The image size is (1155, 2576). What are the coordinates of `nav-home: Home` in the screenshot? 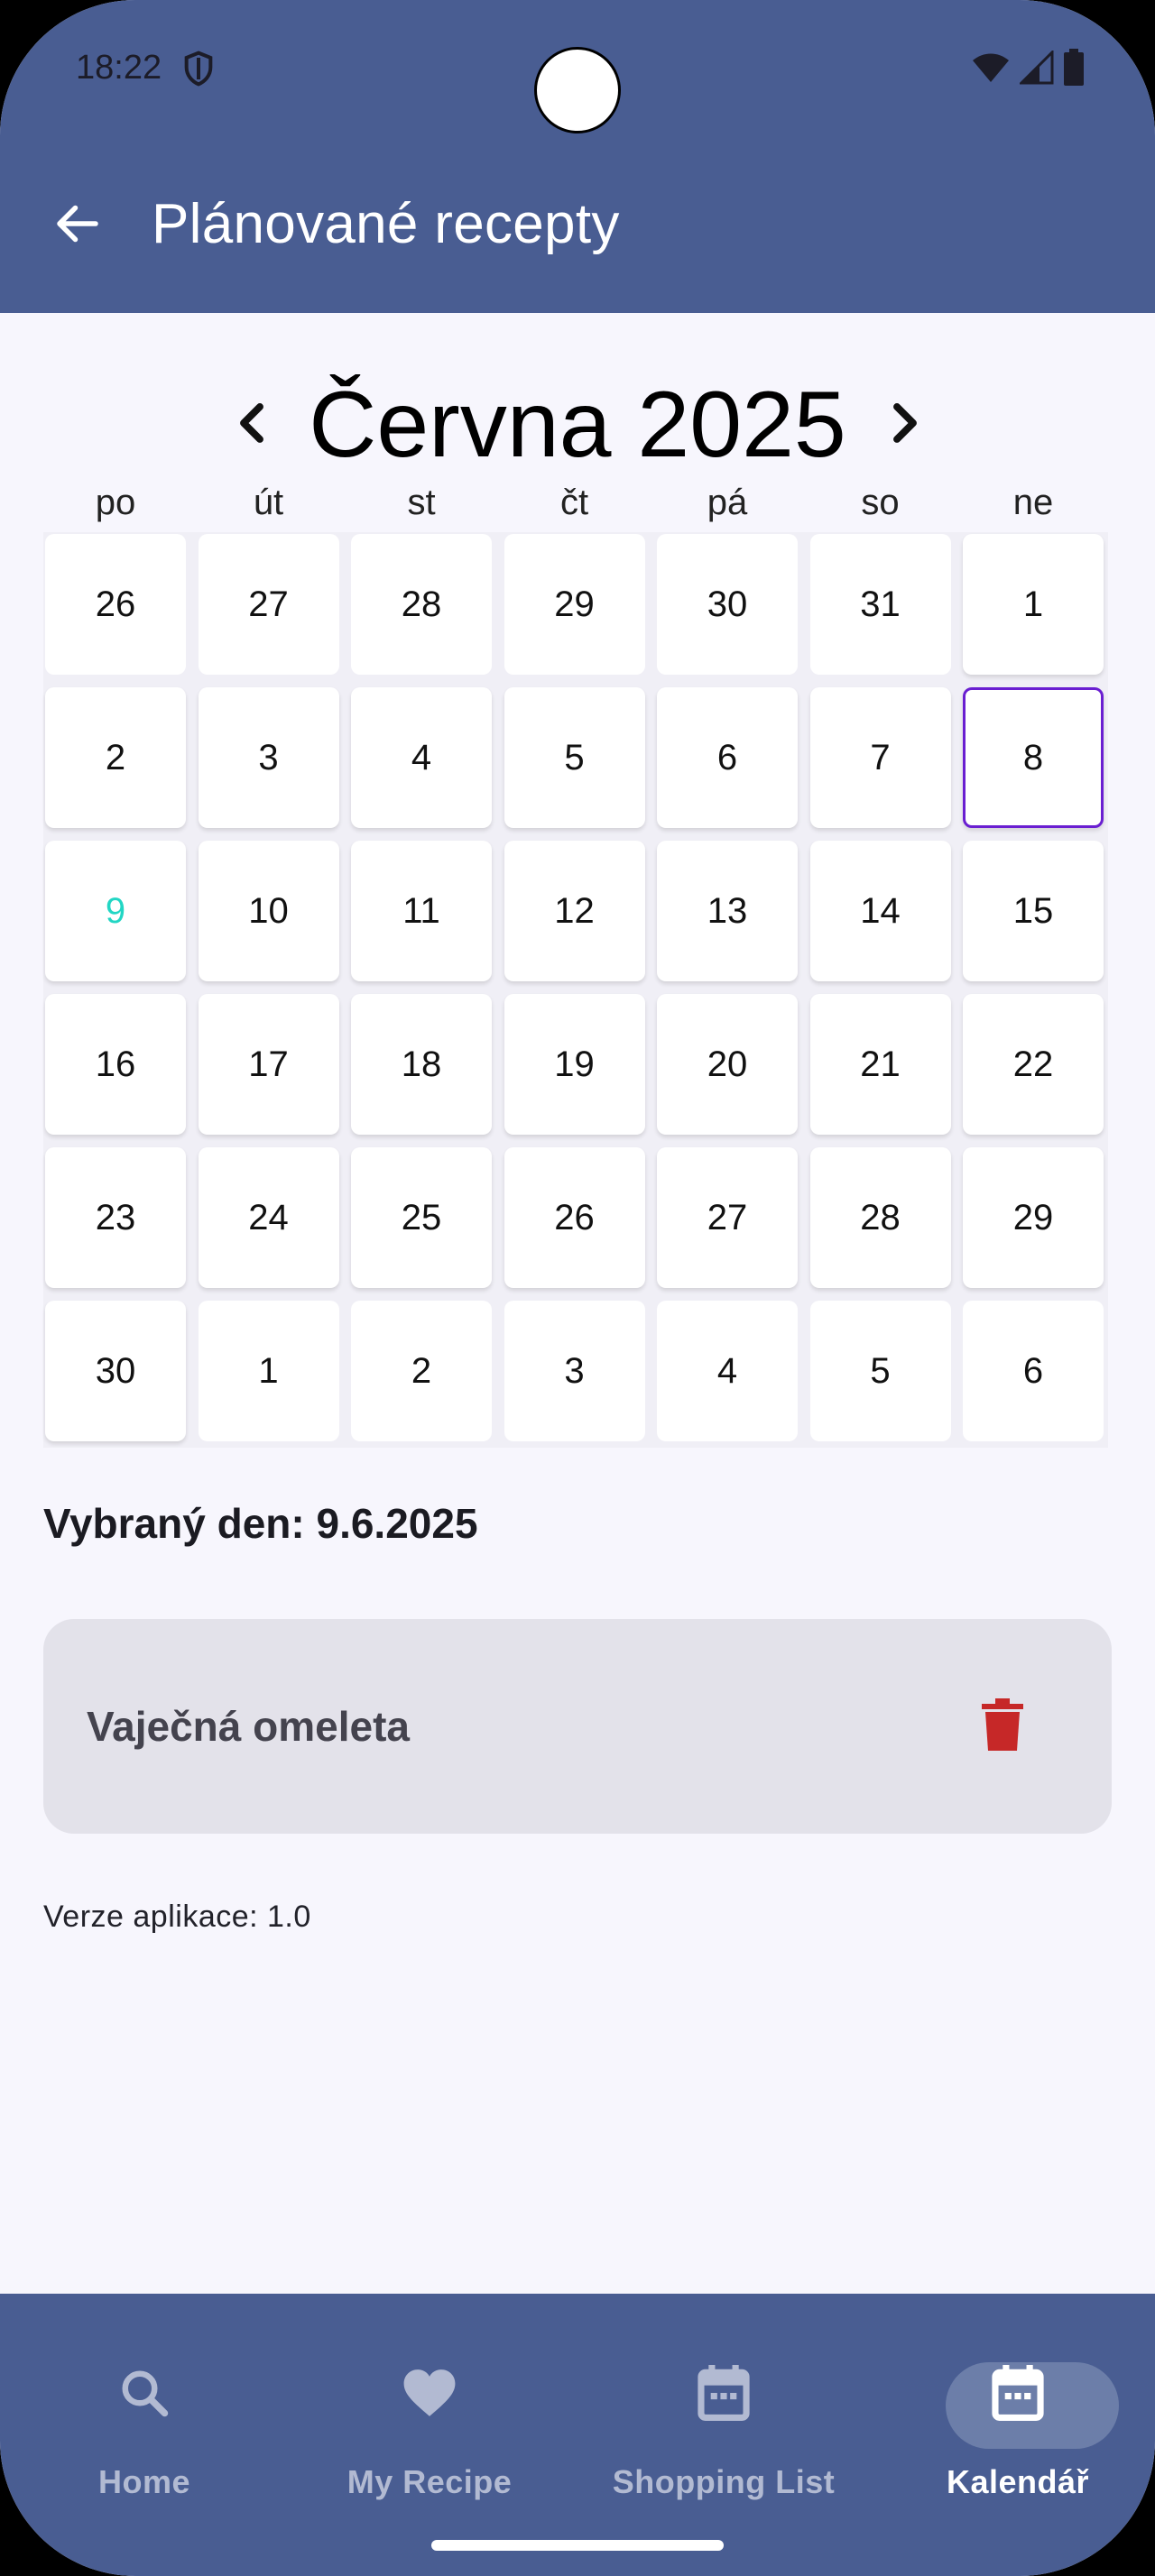 It's located at (144, 2420).